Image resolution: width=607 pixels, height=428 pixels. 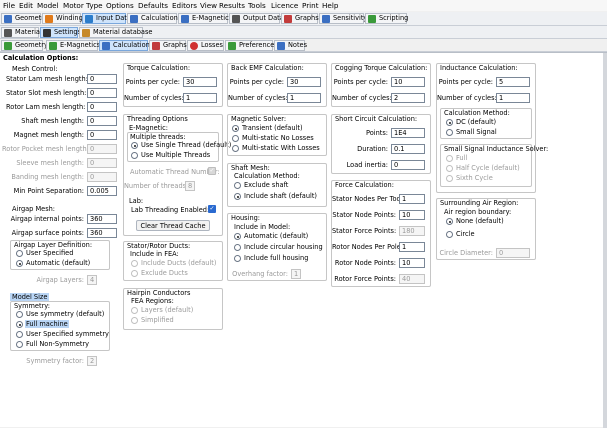 I want to click on multi-static-with-losses-radio, so click(x=235, y=148).